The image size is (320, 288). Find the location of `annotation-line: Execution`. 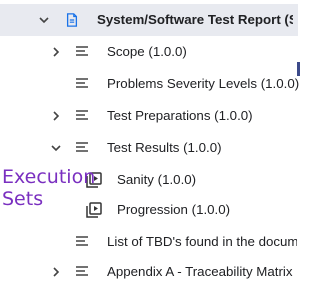

annotation-line: Execution is located at coordinates (49, 177).